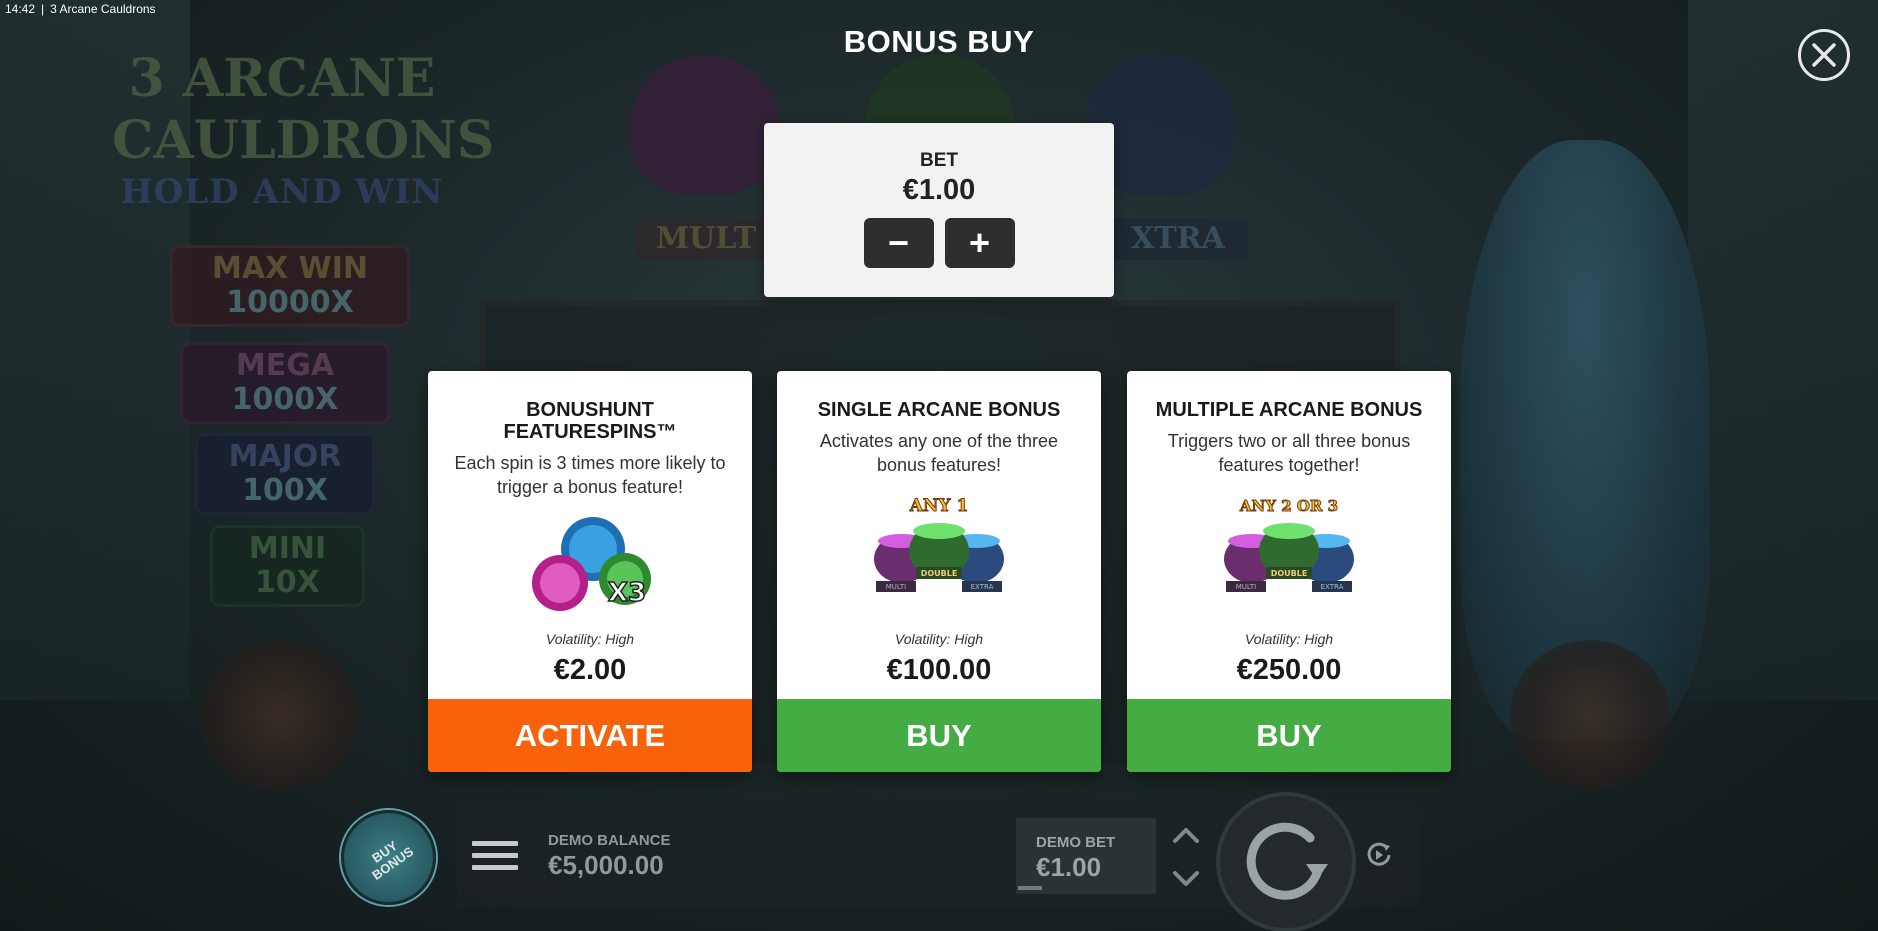 This screenshot has height=931, width=1878. I want to click on cauldrons-icon: ANY 2 OR 3 DOUBLE MULTI EXTRA, so click(1289, 544).